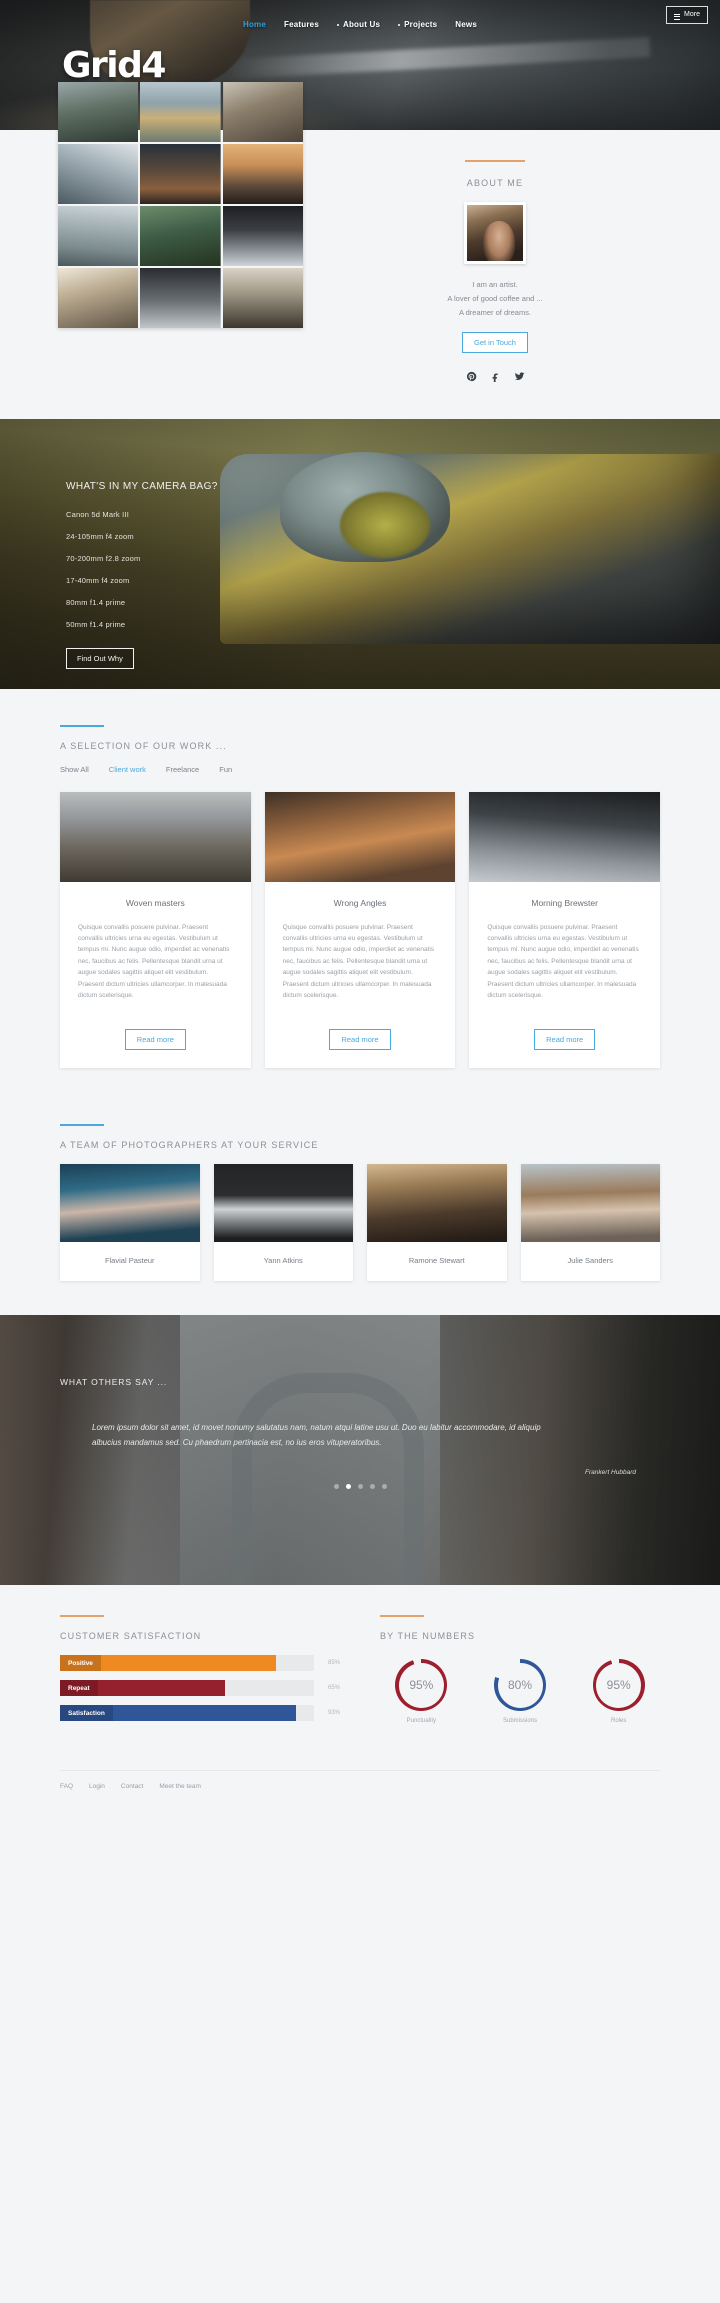 This screenshot has height=2303, width=720. What do you see at coordinates (182, 769) in the screenshot?
I see `filter-freelance: Freelance` at bounding box center [182, 769].